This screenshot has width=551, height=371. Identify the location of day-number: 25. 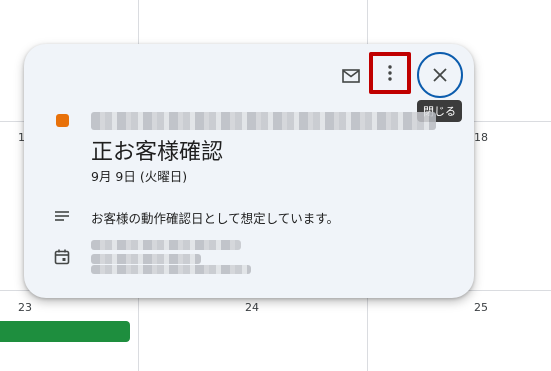
(481, 307).